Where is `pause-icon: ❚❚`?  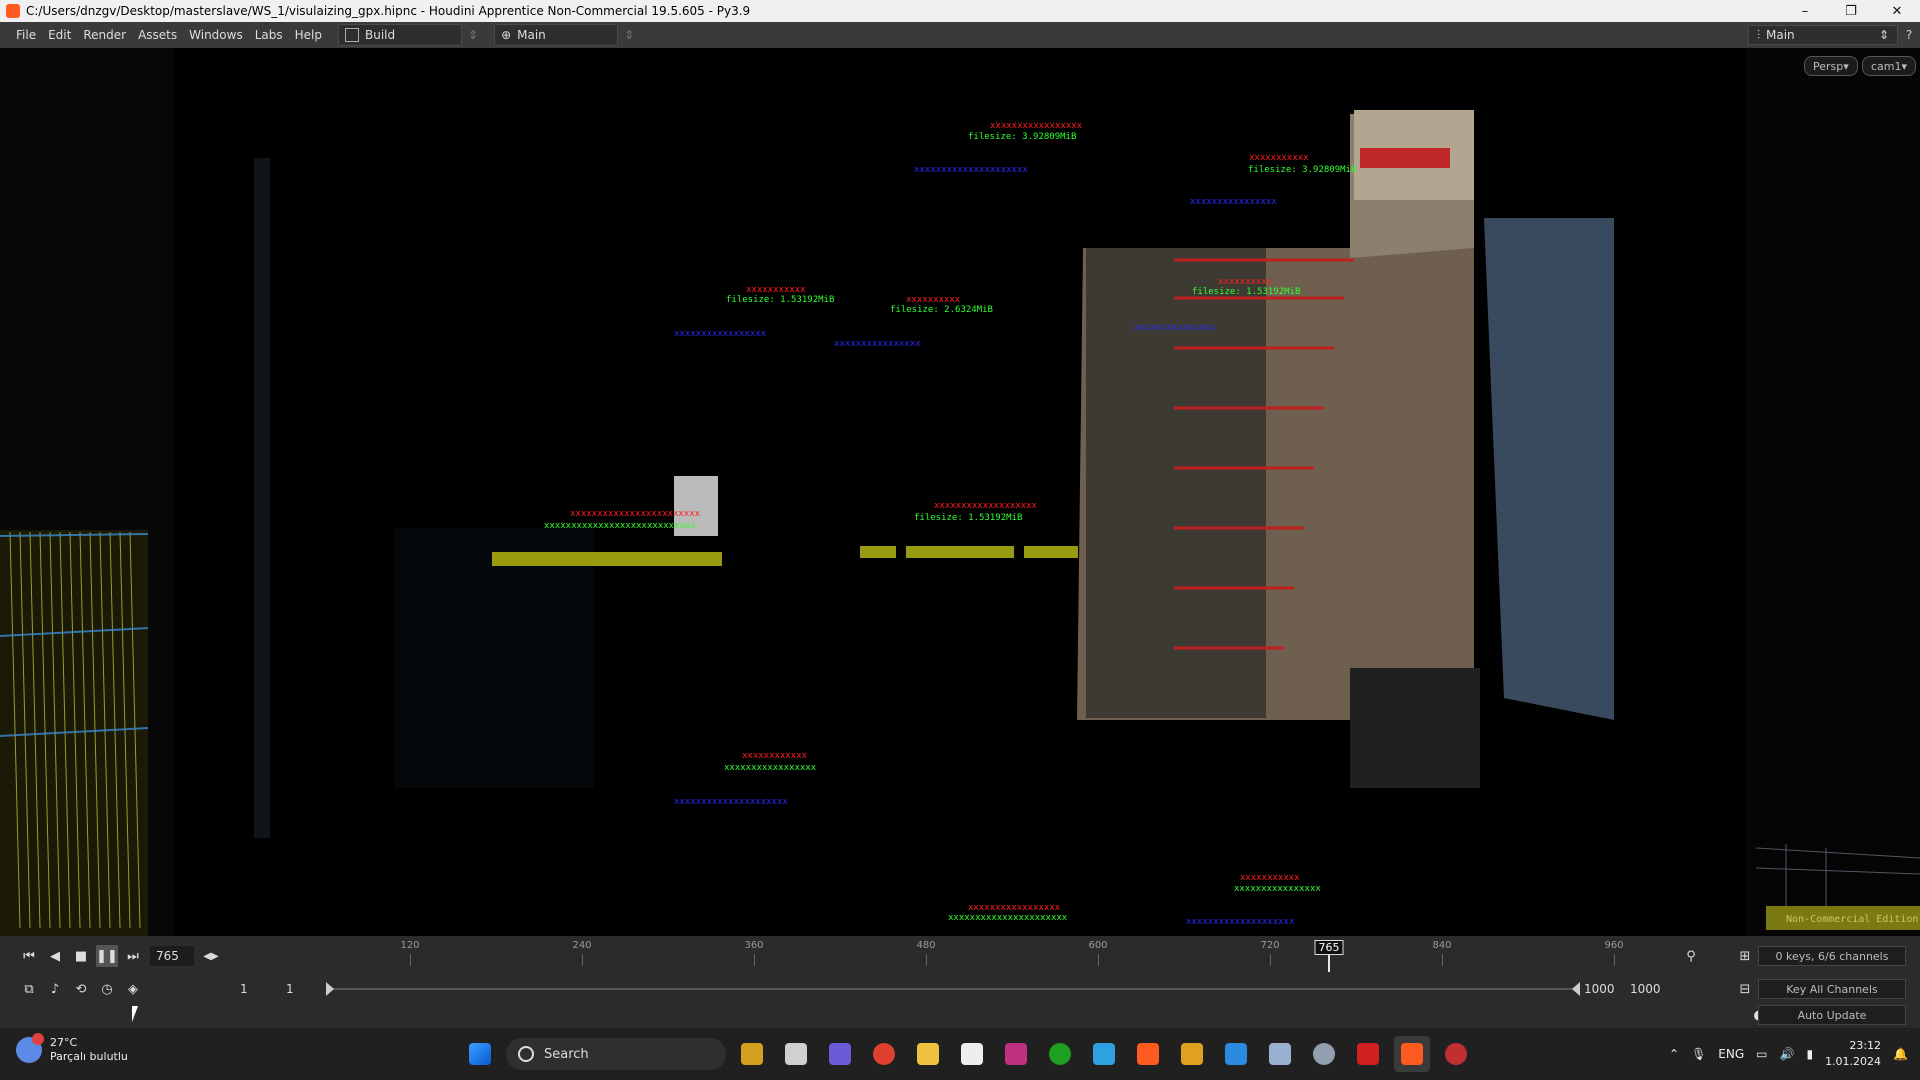
pause-icon: ❚❚ is located at coordinates (107, 956).